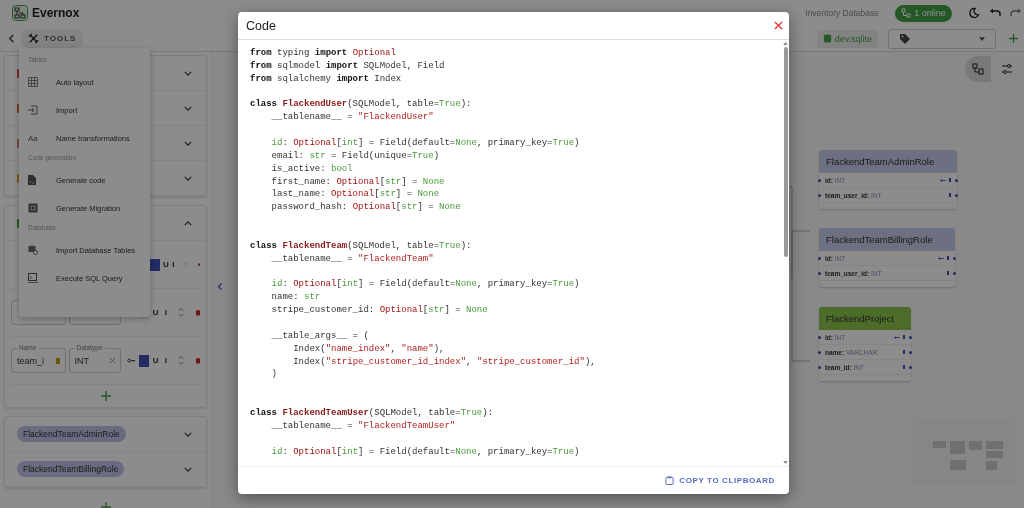 This screenshot has width=1024, height=508. What do you see at coordinates (312, 169) in the screenshot?
I see `code-line: is_active: bool` at bounding box center [312, 169].